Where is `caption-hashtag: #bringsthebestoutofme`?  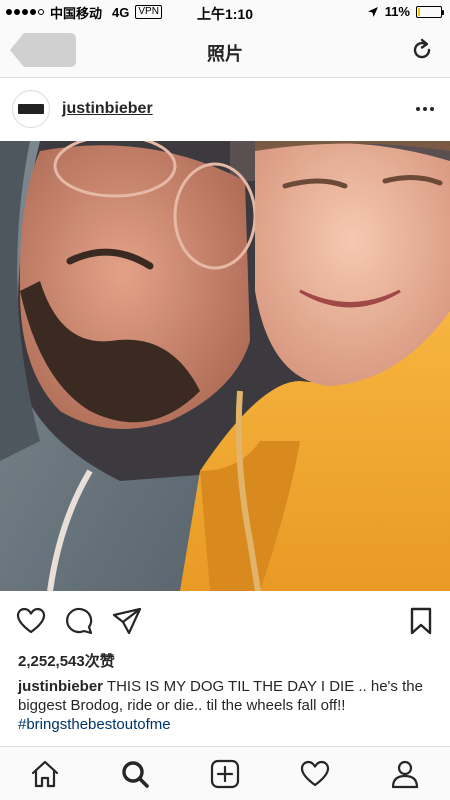 caption-hashtag: #bringsthebestoutofme is located at coordinates (94, 724).